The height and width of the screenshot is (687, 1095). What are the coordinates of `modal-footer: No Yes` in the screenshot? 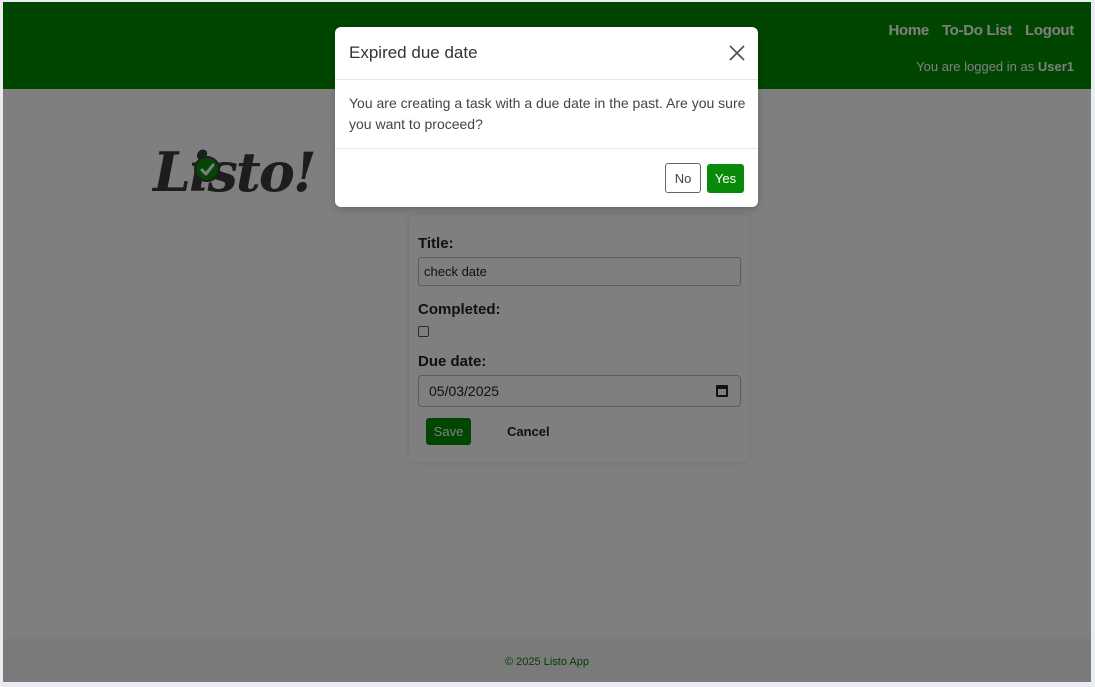 It's located at (546, 177).